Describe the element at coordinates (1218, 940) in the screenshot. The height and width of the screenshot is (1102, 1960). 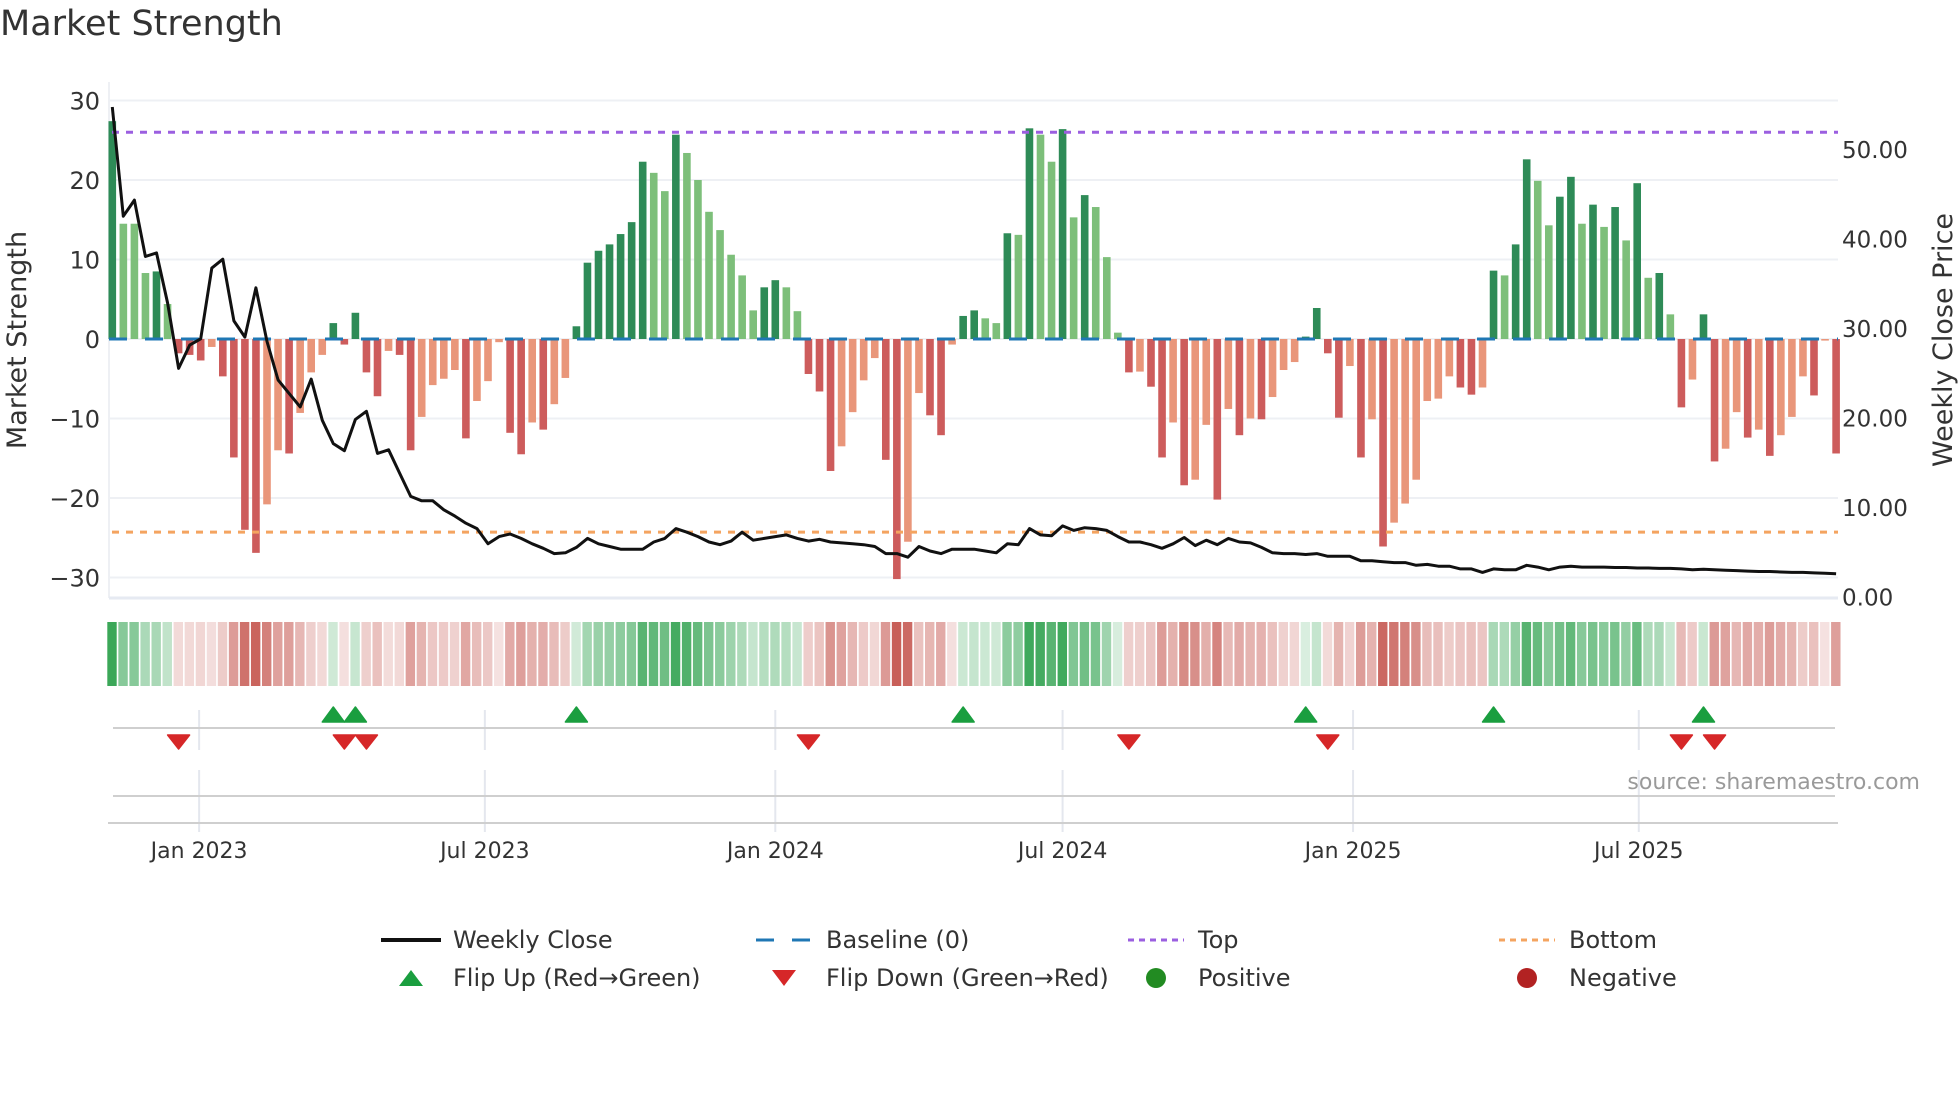
I see `legend-label: Top` at that location.